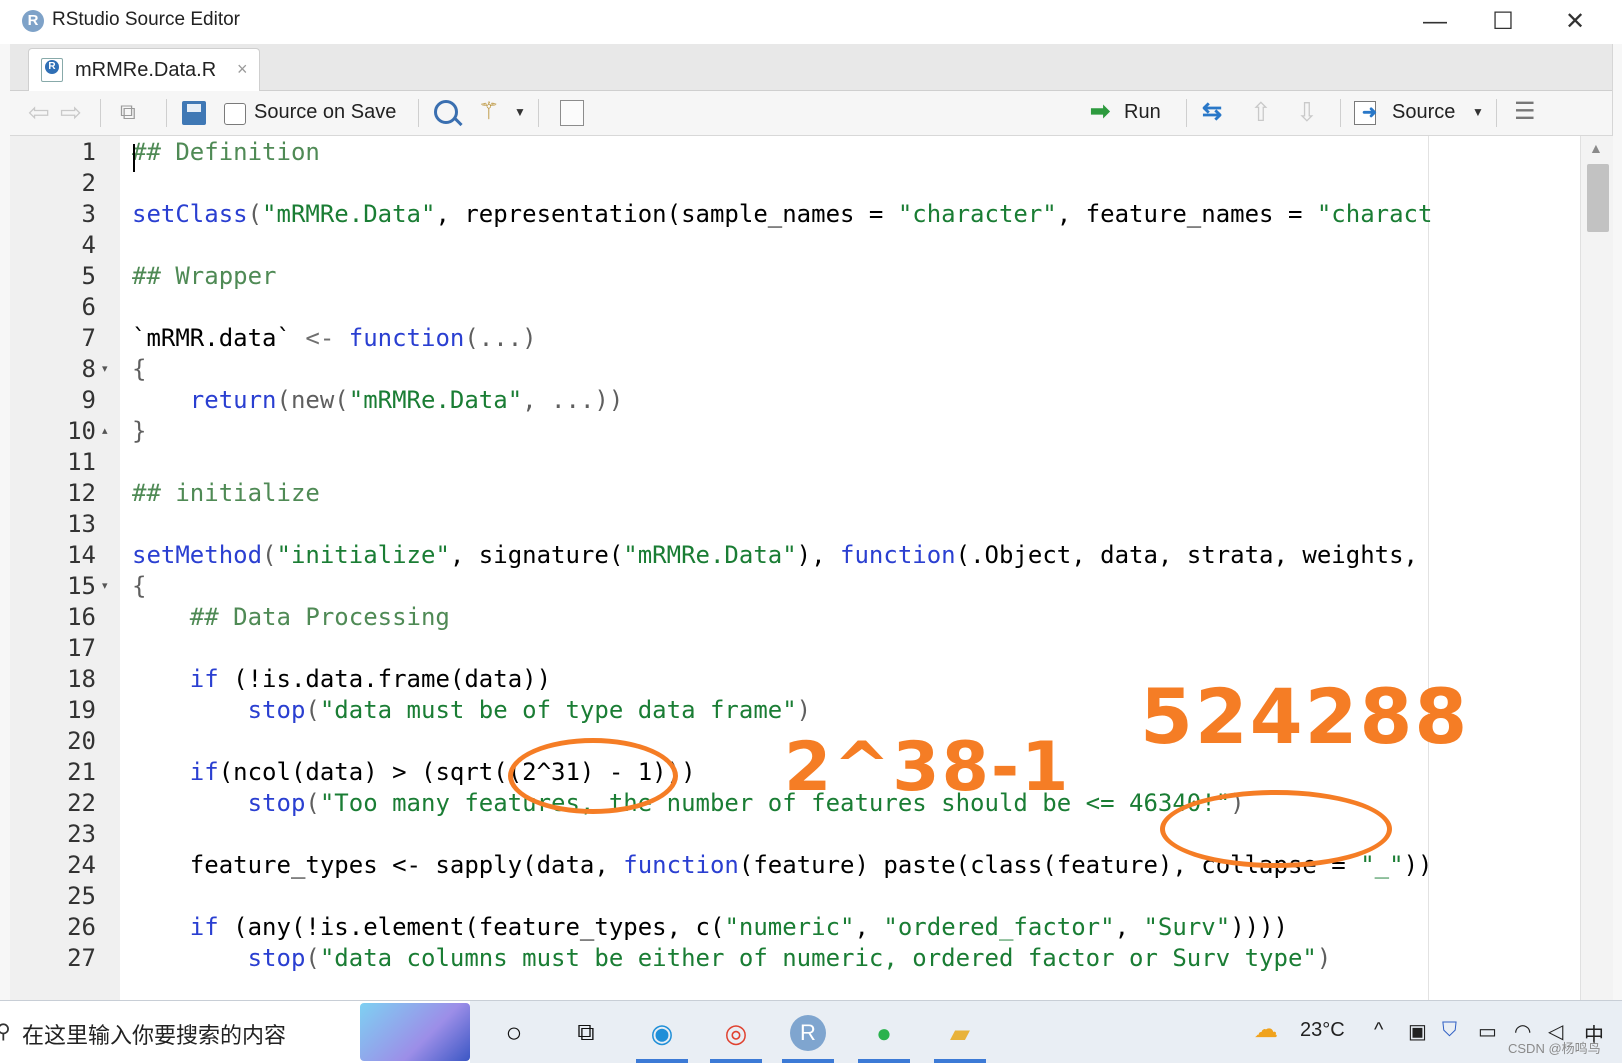 This screenshot has width=1622, height=1063. What do you see at coordinates (790, 152) in the screenshot?
I see `code-line: 1 ## Definition` at bounding box center [790, 152].